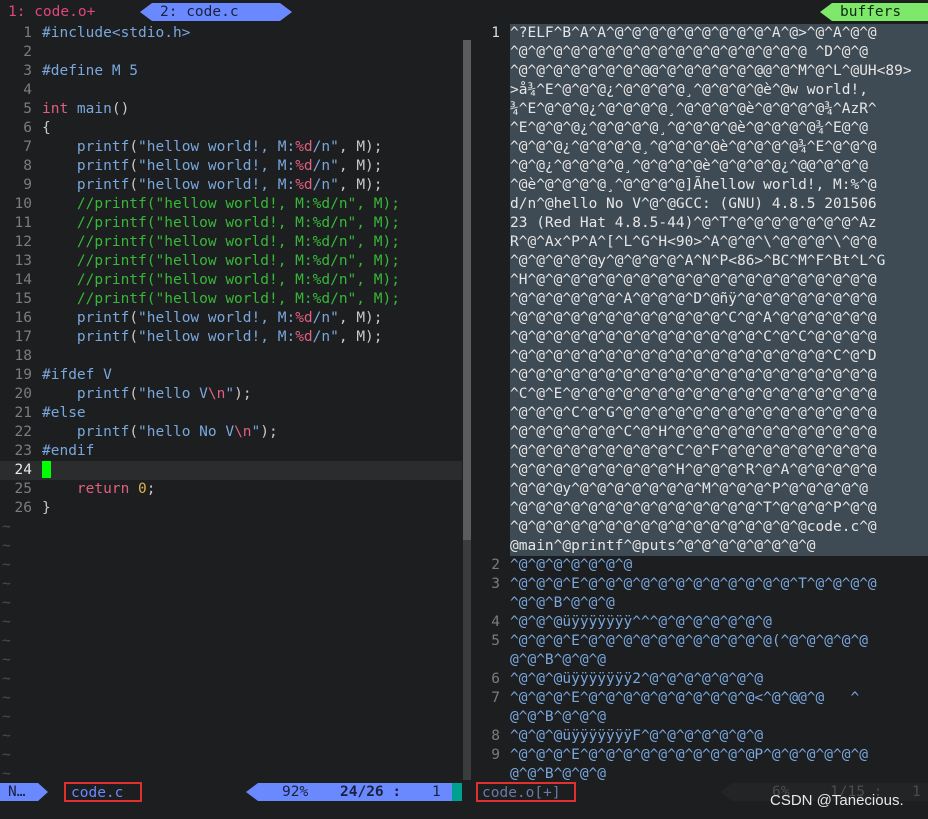 Image resolution: width=928 pixels, height=819 pixels. Describe the element at coordinates (641, 622) in the screenshot. I see `line-text: ^@^@^@üÿÿÿÿÿÿÿ^^^@^@^@^@^@^@^@` at that location.